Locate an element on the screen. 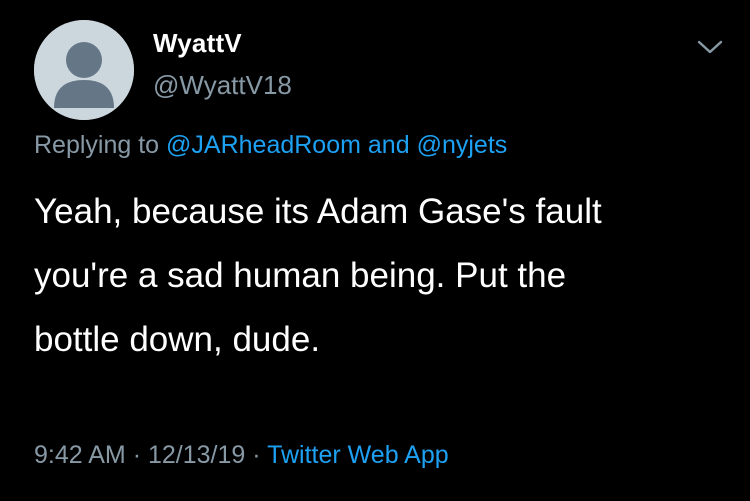 Image resolution: width=750 pixels, height=501 pixels. replying-to: Replying to @JARheadRoom and @nyjets is located at coordinates (270, 145).